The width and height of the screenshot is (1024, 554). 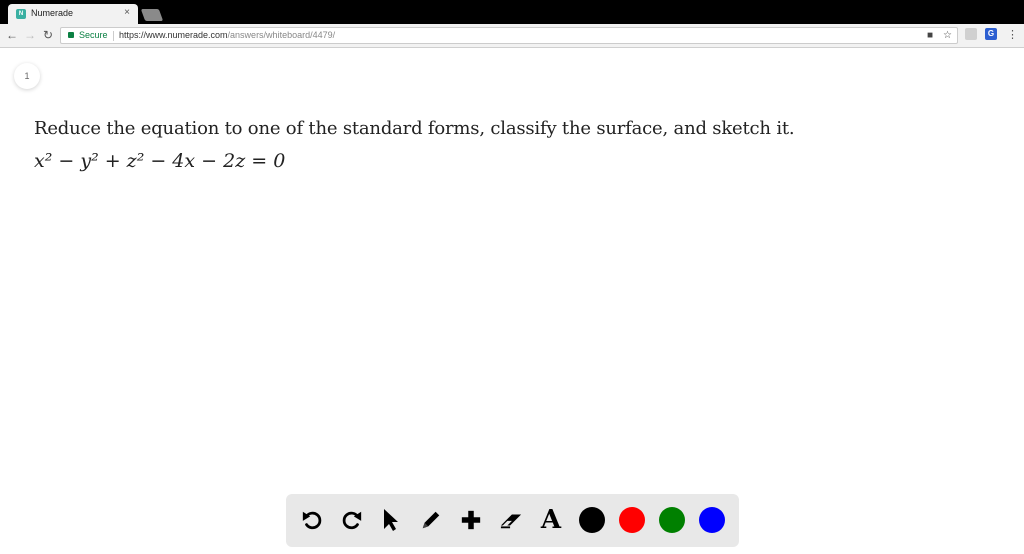 I want to click on bookmark-star-icon: ☆, so click(x=947, y=36).